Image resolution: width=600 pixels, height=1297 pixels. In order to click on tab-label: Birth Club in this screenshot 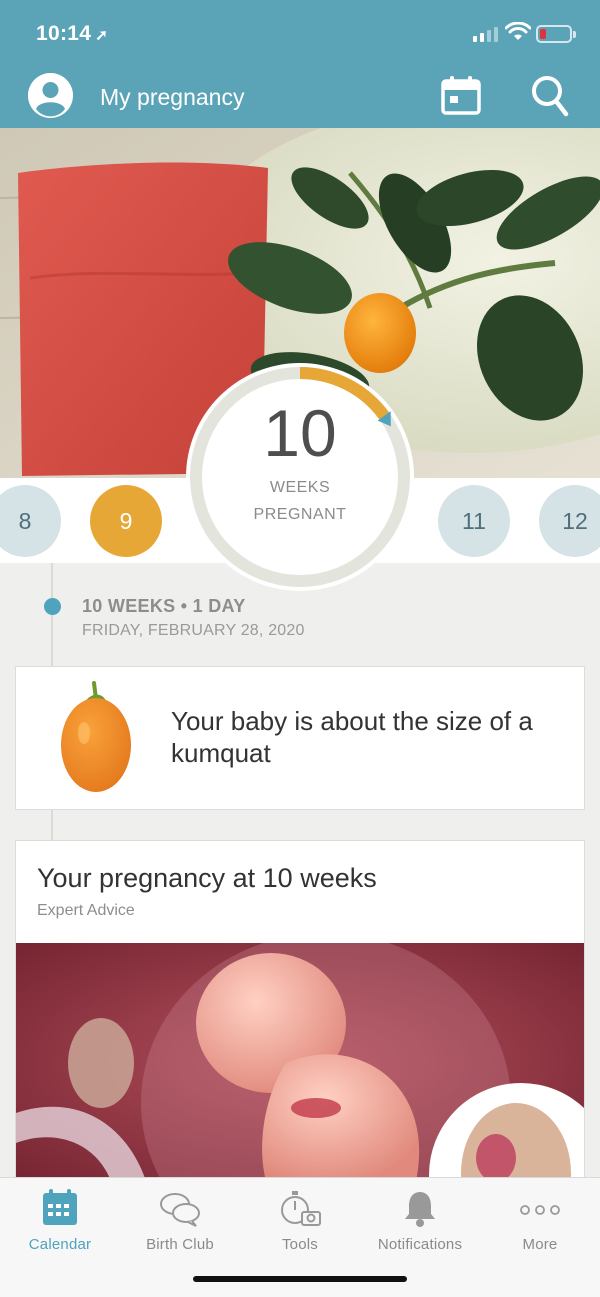, I will do `click(180, 1244)`.